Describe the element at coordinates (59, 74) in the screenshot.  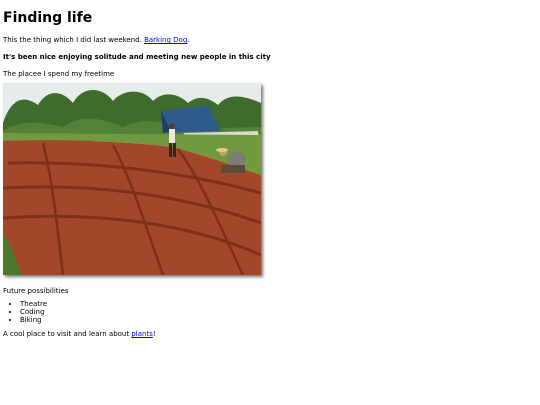
I see `photo-caption: The placee I spend my freetime` at that location.